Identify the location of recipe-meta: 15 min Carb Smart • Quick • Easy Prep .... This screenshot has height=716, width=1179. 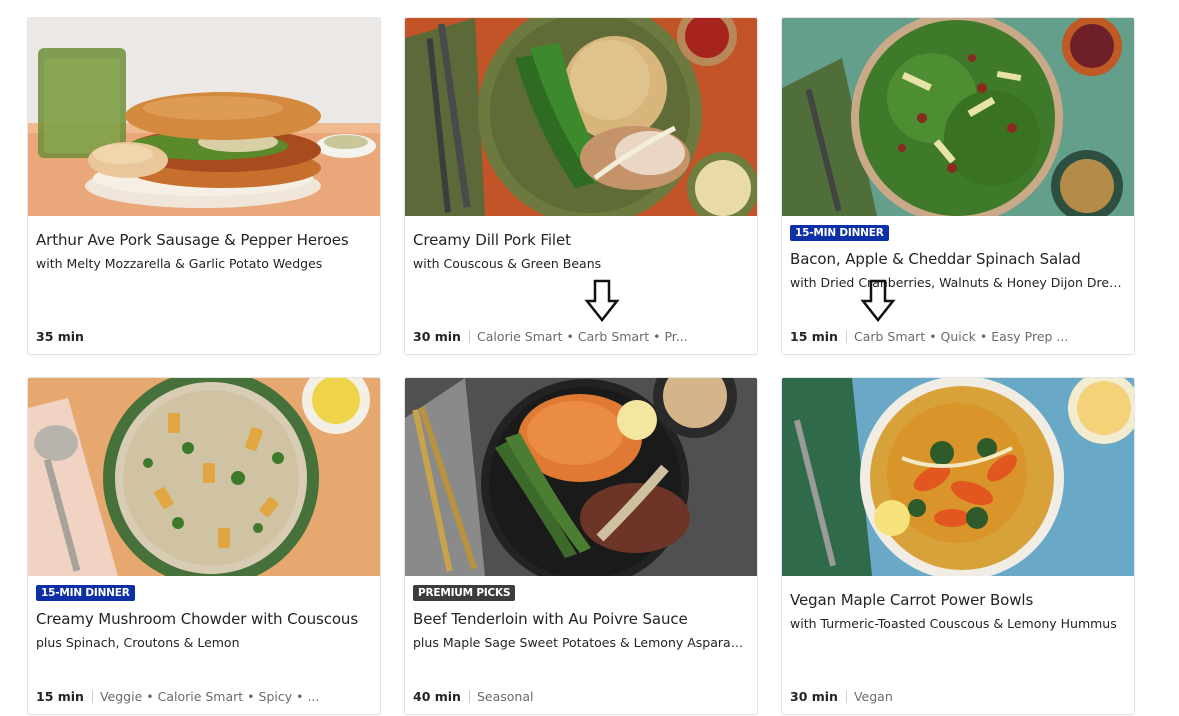
(958, 337).